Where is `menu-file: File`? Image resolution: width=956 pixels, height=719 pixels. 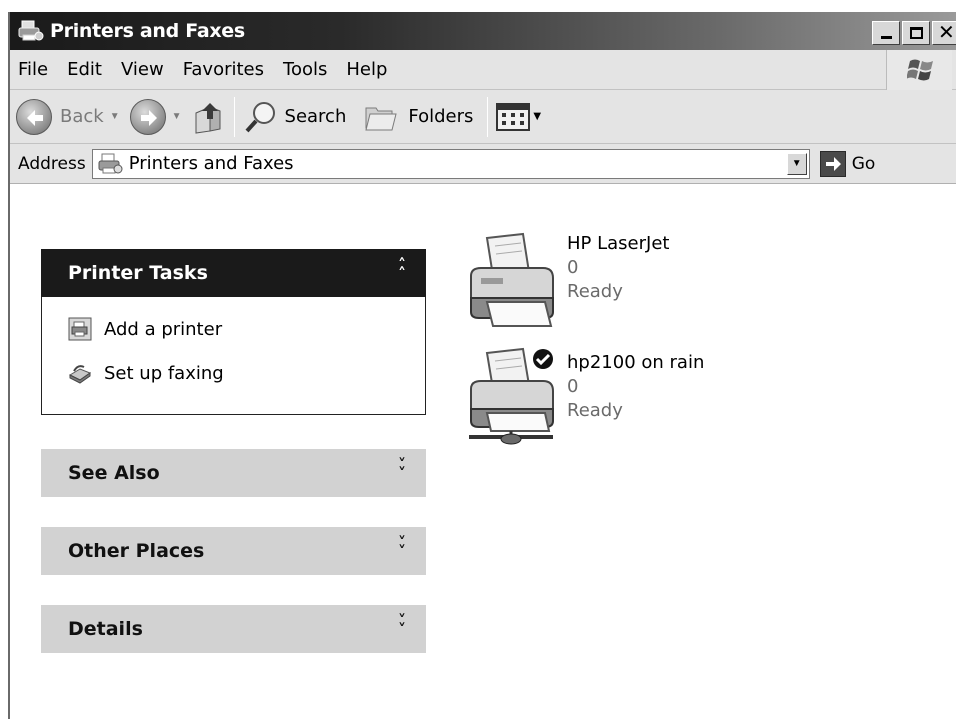
menu-file: File is located at coordinates (33, 69).